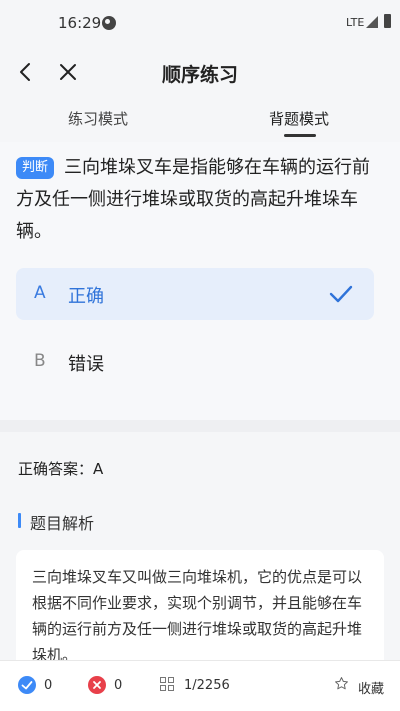 The height and width of the screenshot is (711, 400). I want to click on favorite-button: 收藏, so click(371, 687).